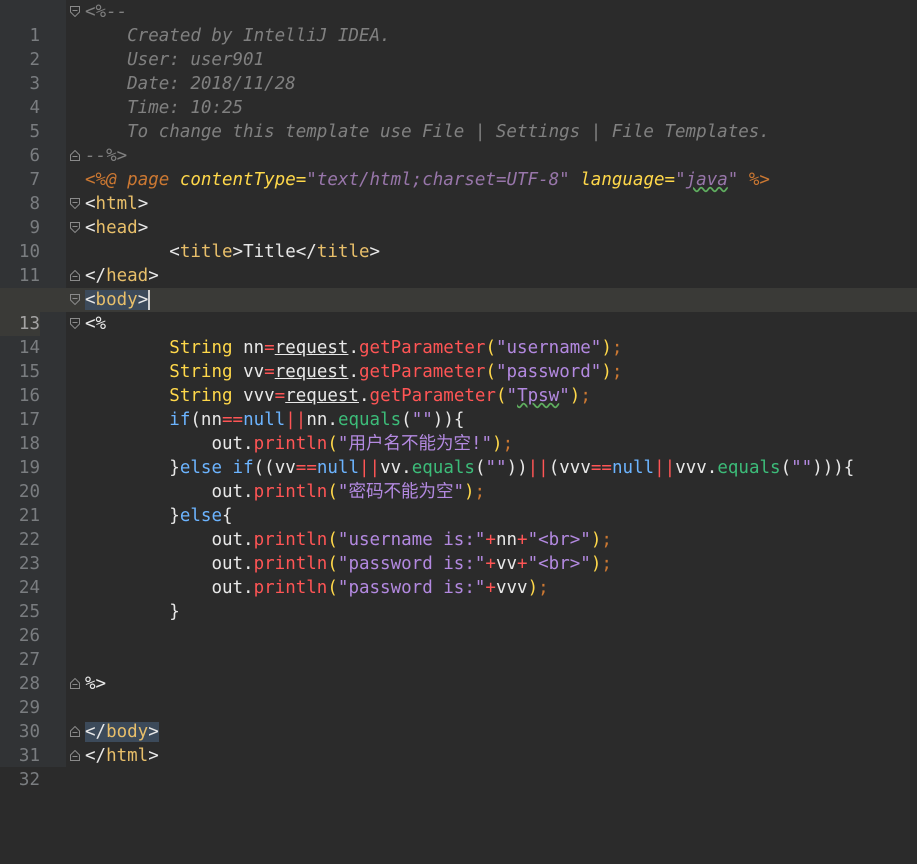  Describe the element at coordinates (106, 156) in the screenshot. I see `jsp-comment-close: --%>` at that location.